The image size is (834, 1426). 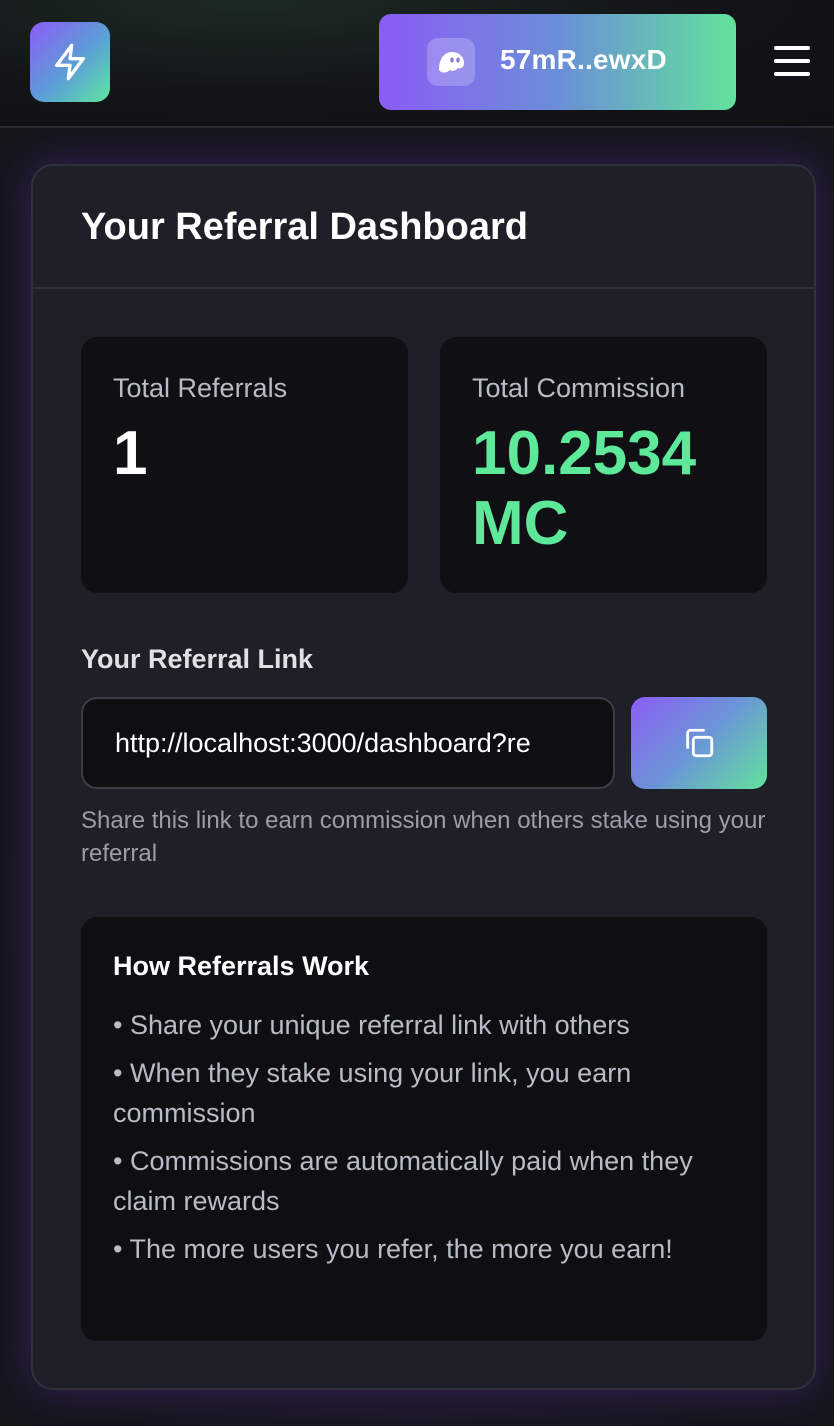 I want to click on copy-link-button, so click(x=699, y=743).